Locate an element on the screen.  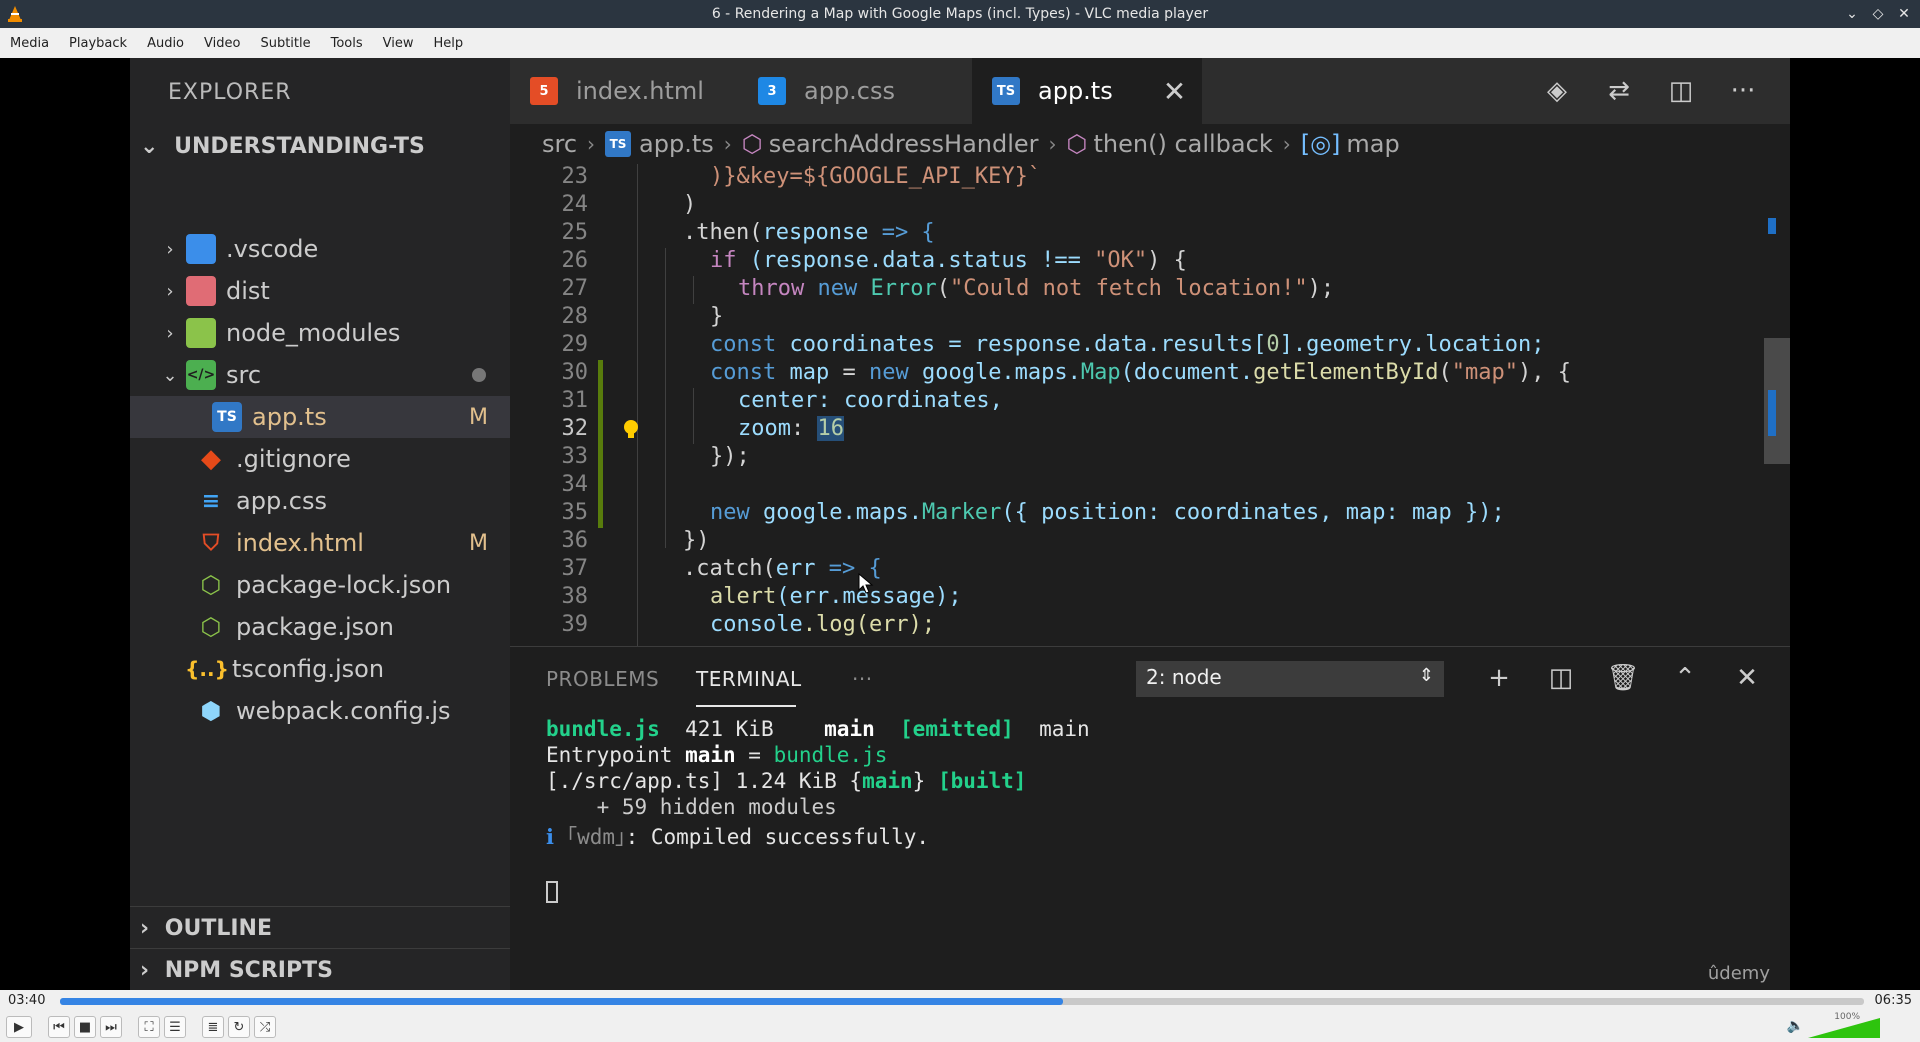
line-number: 28 is located at coordinates (575, 316).